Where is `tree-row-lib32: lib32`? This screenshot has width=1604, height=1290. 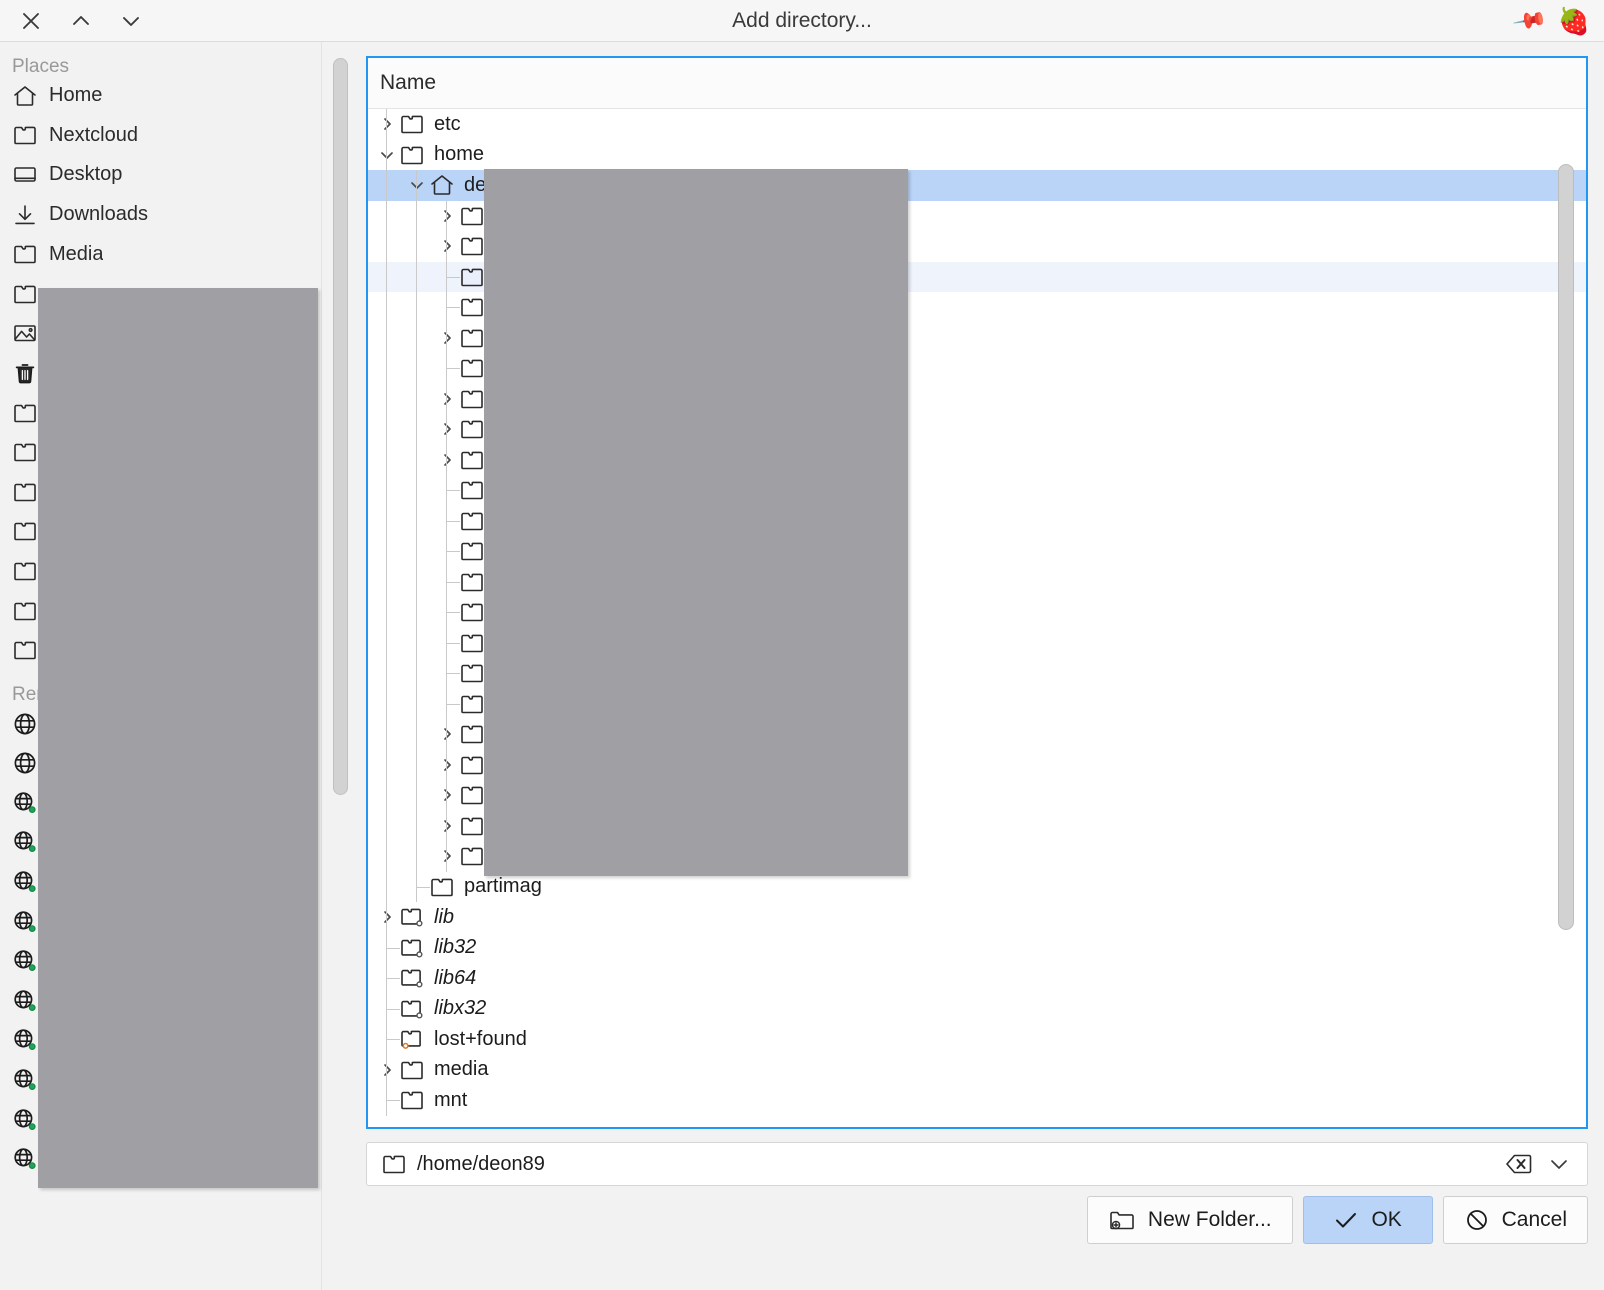 tree-row-lib32: lib32 is located at coordinates (977, 948).